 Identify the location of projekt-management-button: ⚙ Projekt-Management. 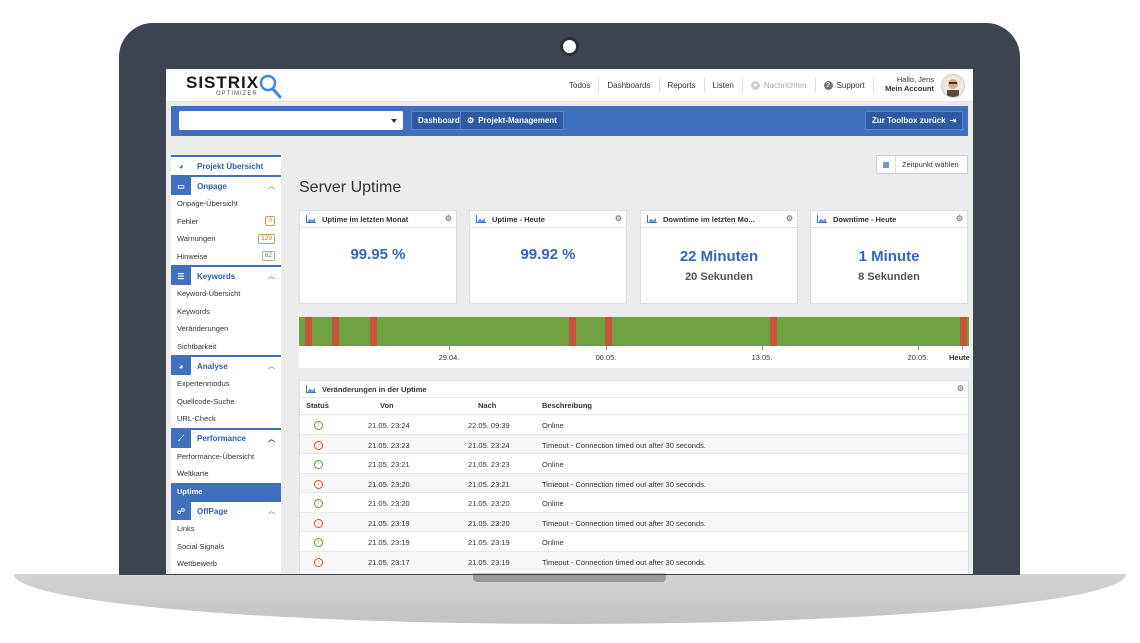
(512, 120).